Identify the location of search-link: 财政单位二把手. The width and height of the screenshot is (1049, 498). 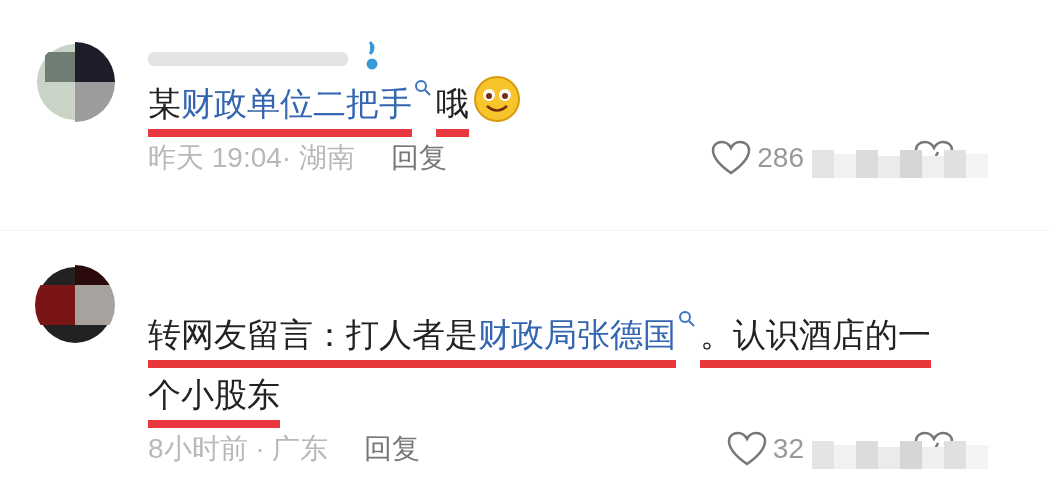
(296, 103).